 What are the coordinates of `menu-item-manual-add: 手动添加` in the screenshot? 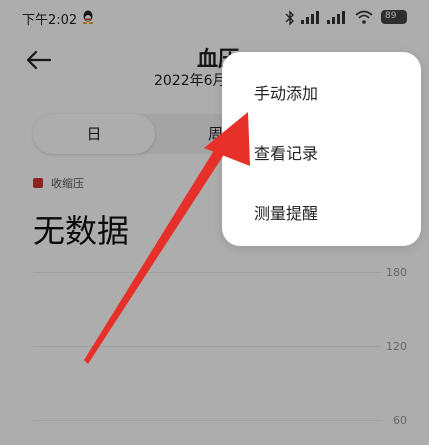 It's located at (286, 92).